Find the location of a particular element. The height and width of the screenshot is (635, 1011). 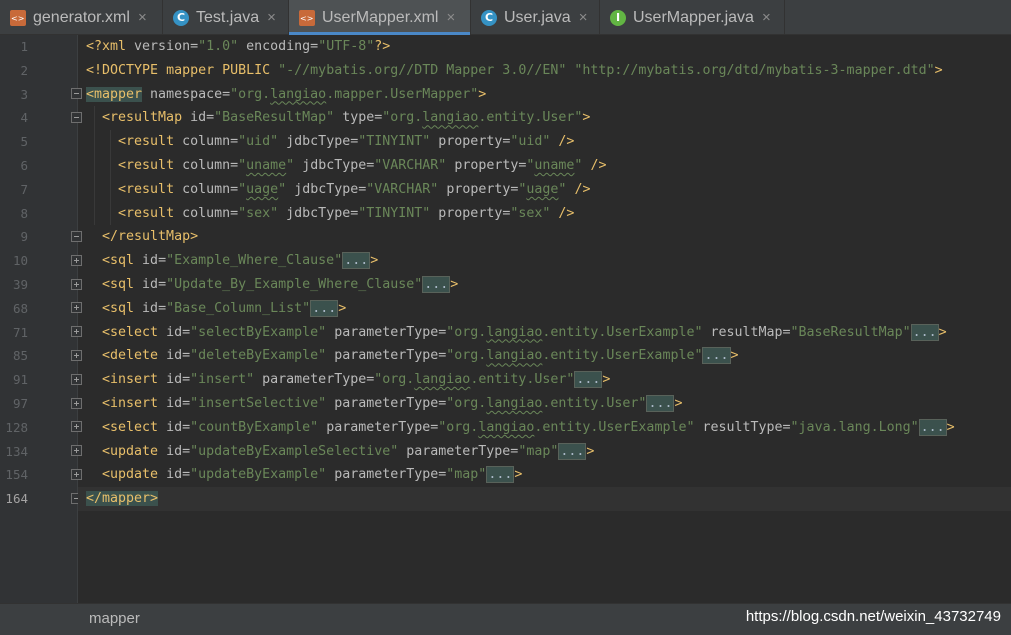

attr-name: type= is located at coordinates (358, 118).